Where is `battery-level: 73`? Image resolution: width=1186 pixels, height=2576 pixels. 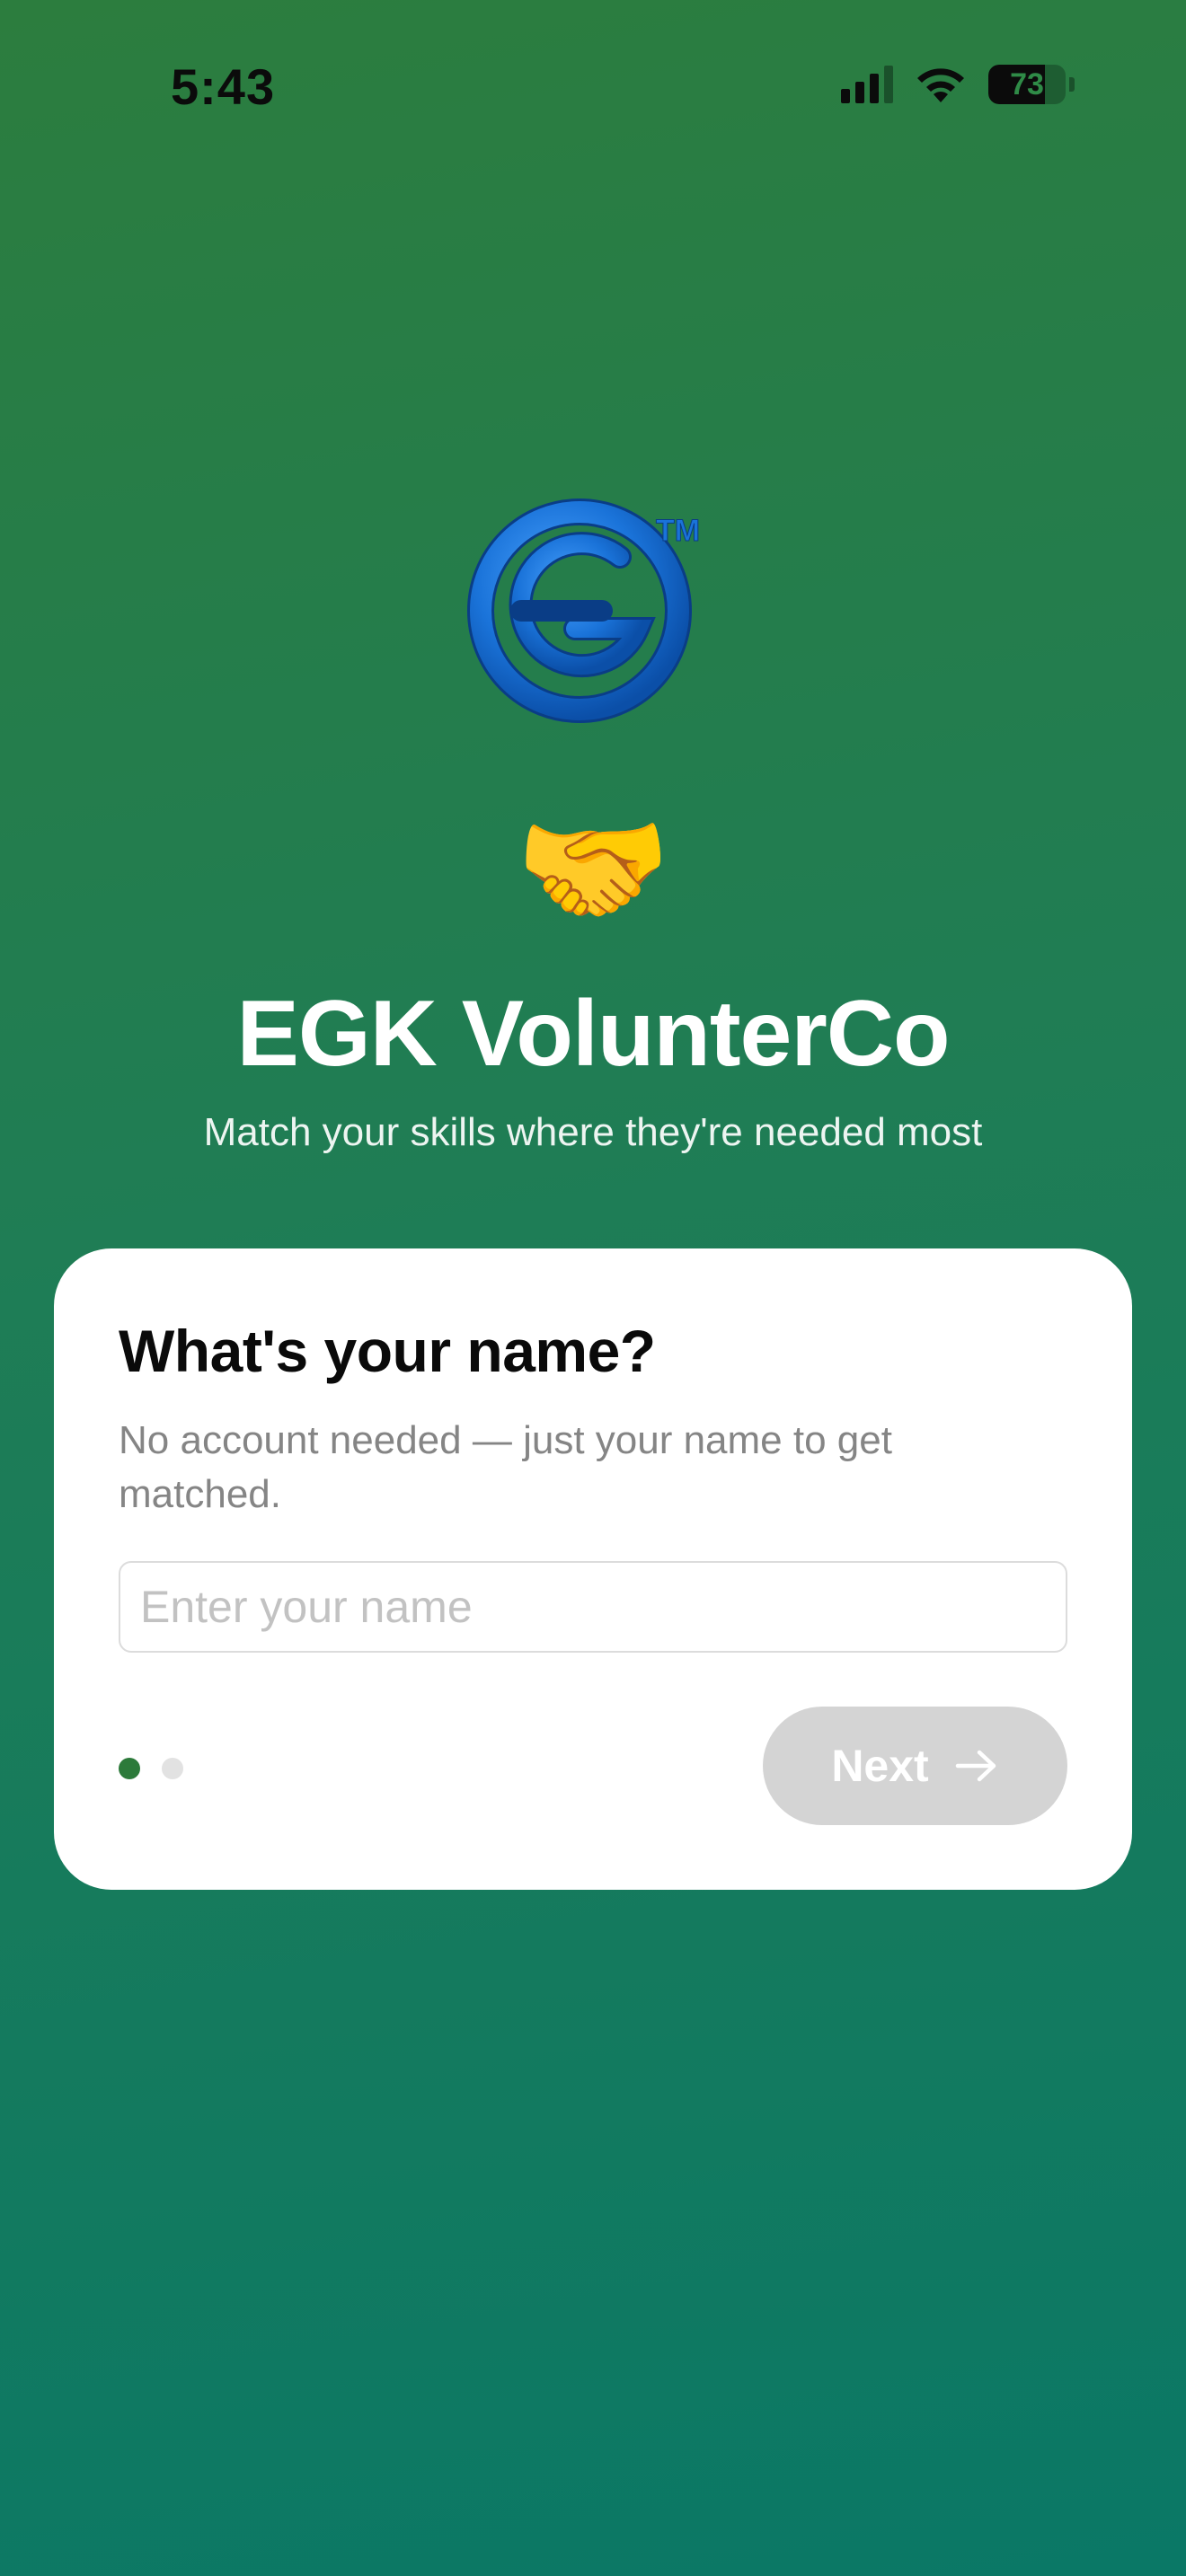
battery-level: 73 is located at coordinates (1027, 83).